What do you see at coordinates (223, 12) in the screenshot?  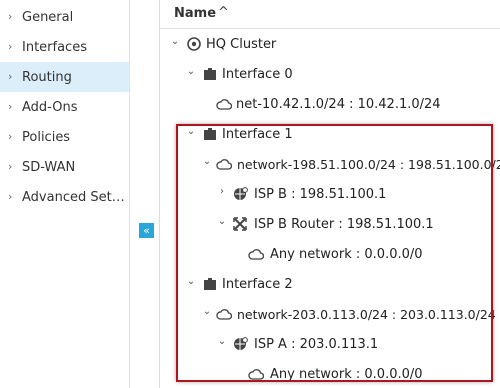 I see `sort-ascending-icon: ^` at bounding box center [223, 12].